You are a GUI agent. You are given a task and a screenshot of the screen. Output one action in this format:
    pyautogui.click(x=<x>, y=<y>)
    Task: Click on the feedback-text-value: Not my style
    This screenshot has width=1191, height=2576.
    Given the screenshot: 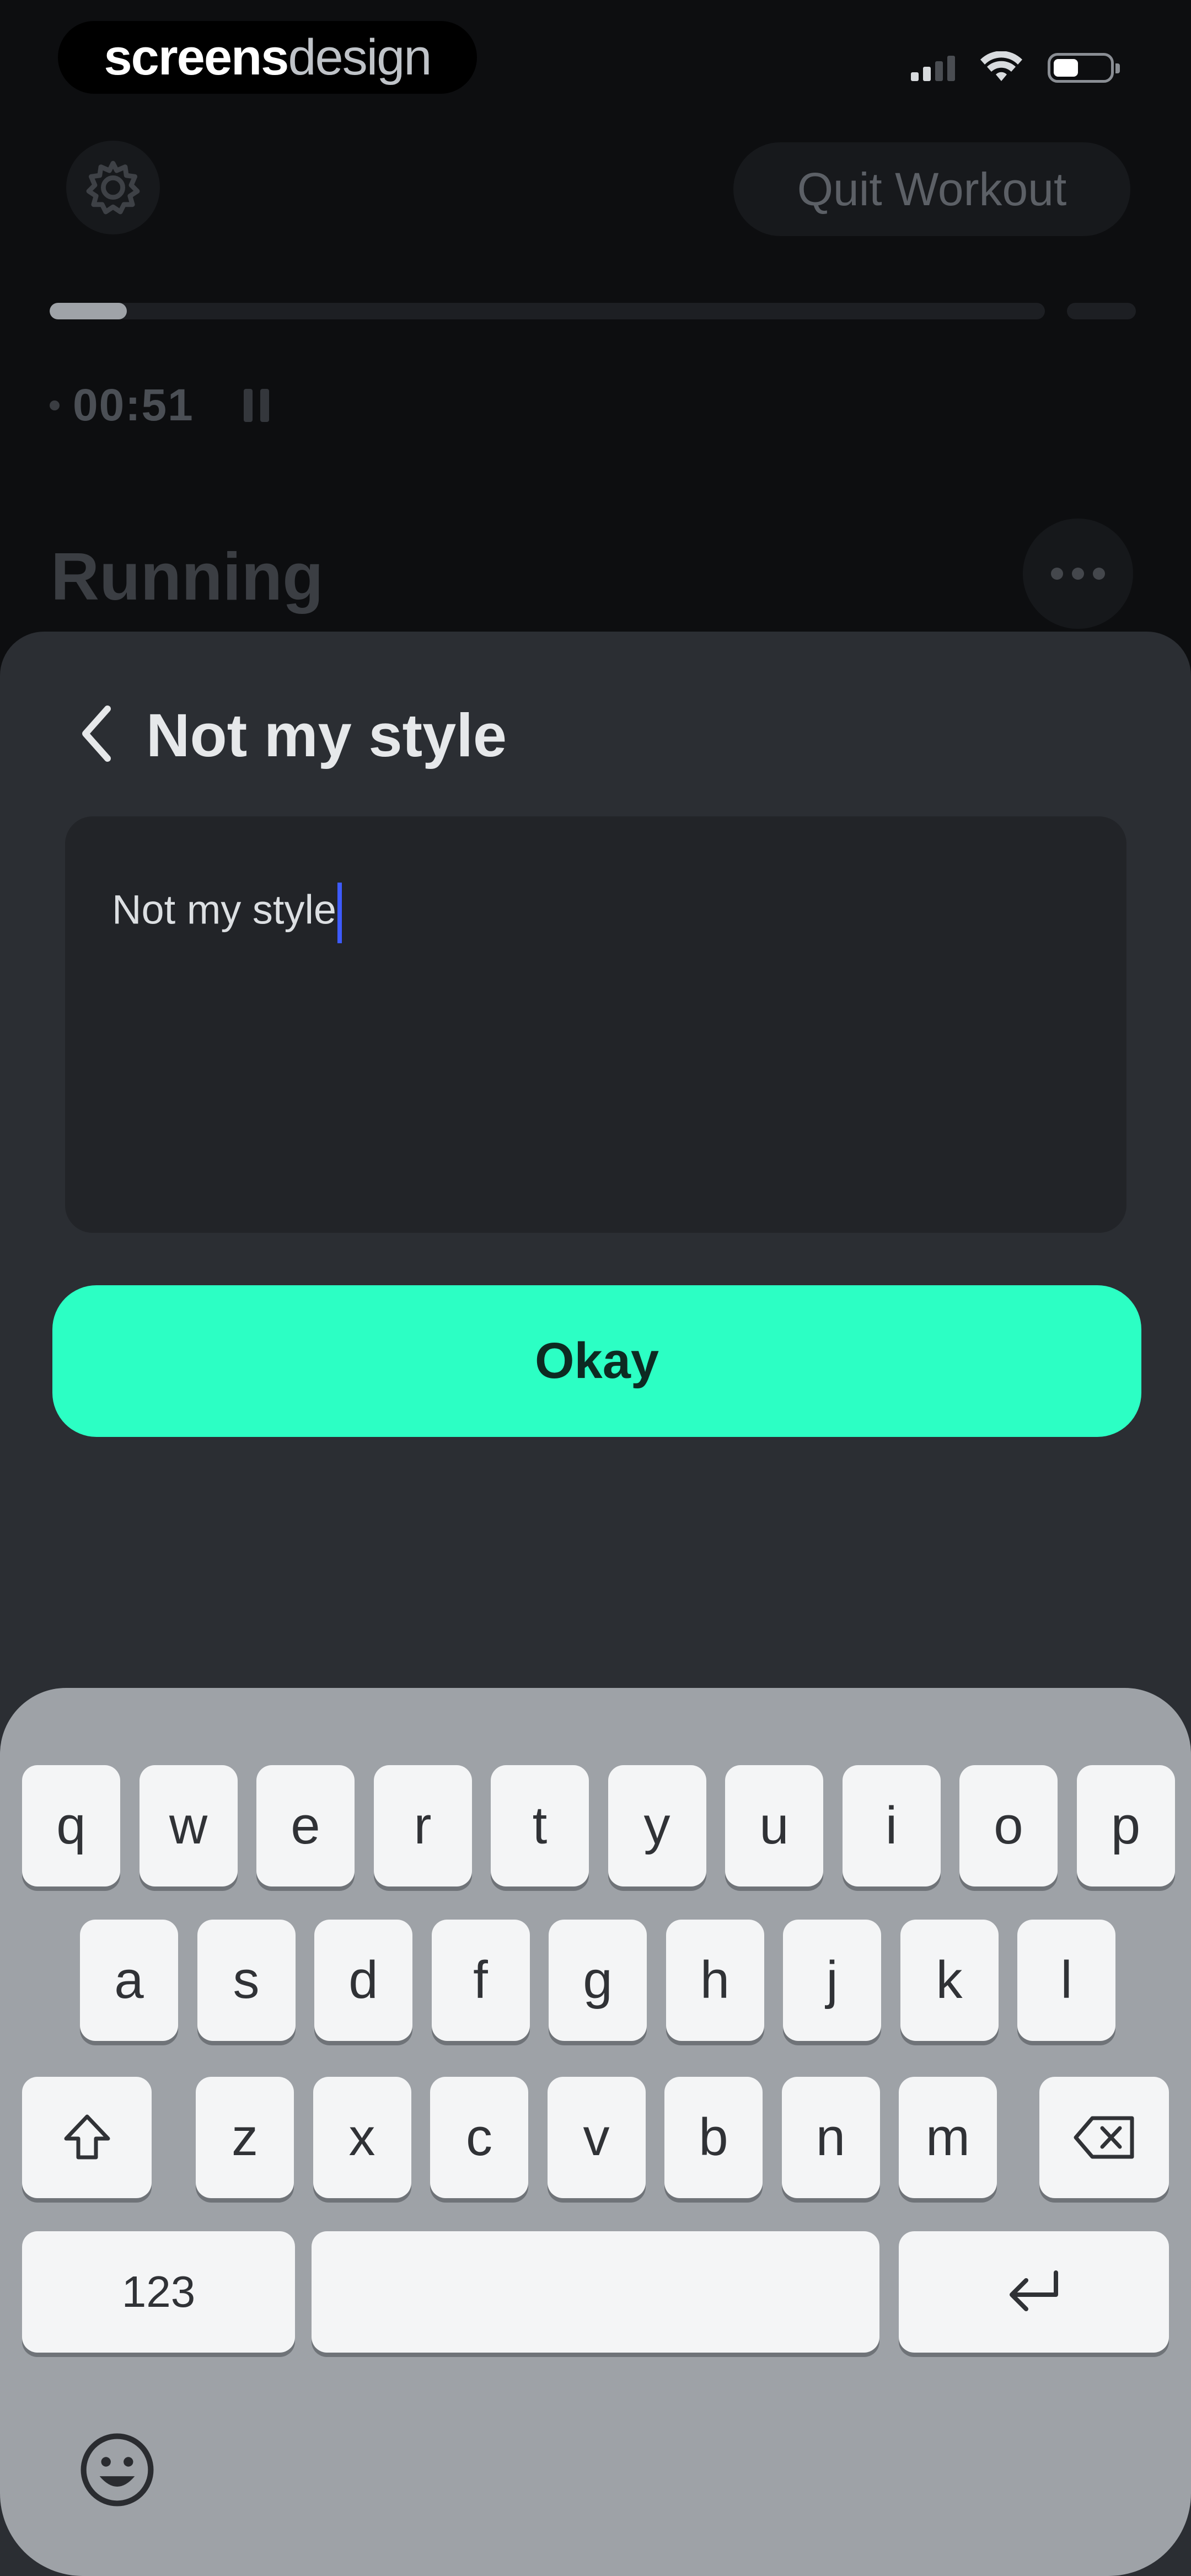 What is the action you would take?
    pyautogui.click(x=224, y=909)
    